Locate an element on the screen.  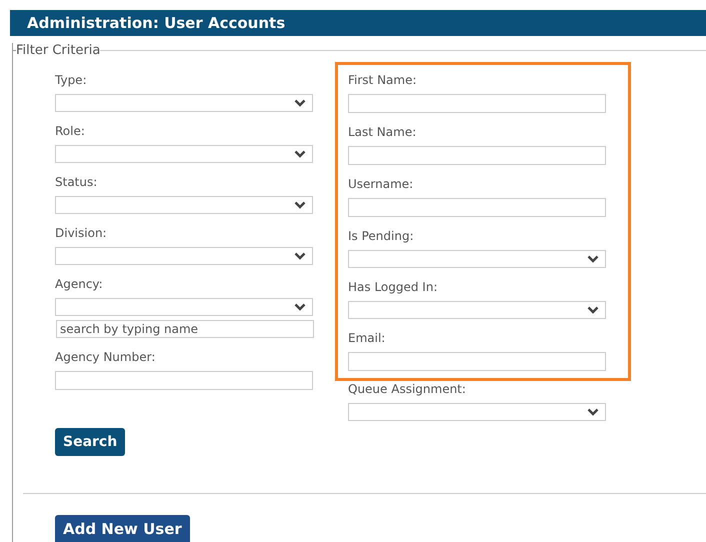
field-label: First Name: is located at coordinates (383, 80).